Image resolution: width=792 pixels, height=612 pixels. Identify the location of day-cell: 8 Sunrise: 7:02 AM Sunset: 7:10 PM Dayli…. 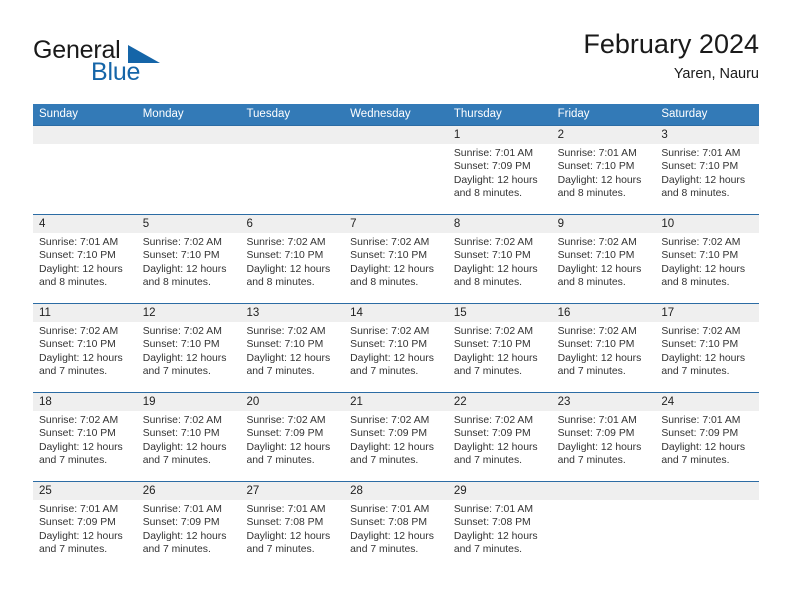
(499, 259).